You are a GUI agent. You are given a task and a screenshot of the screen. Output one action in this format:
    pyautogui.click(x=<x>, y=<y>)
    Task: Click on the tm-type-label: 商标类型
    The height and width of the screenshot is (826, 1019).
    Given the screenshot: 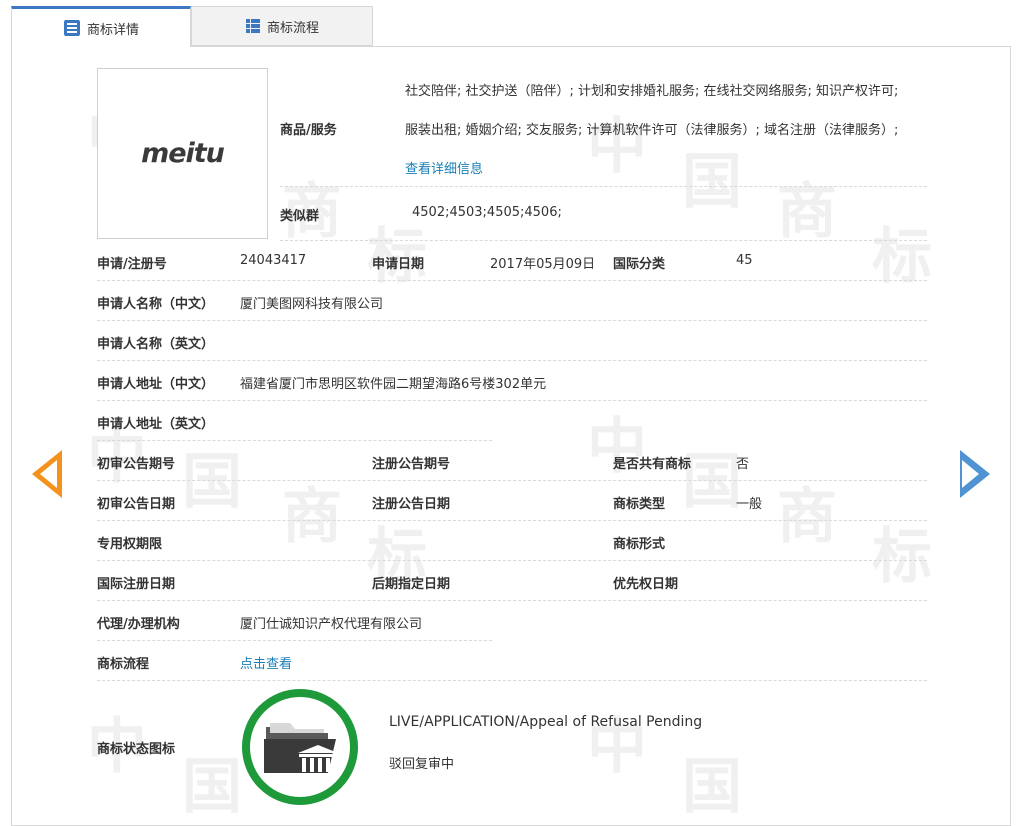 What is the action you would take?
    pyautogui.click(x=639, y=504)
    